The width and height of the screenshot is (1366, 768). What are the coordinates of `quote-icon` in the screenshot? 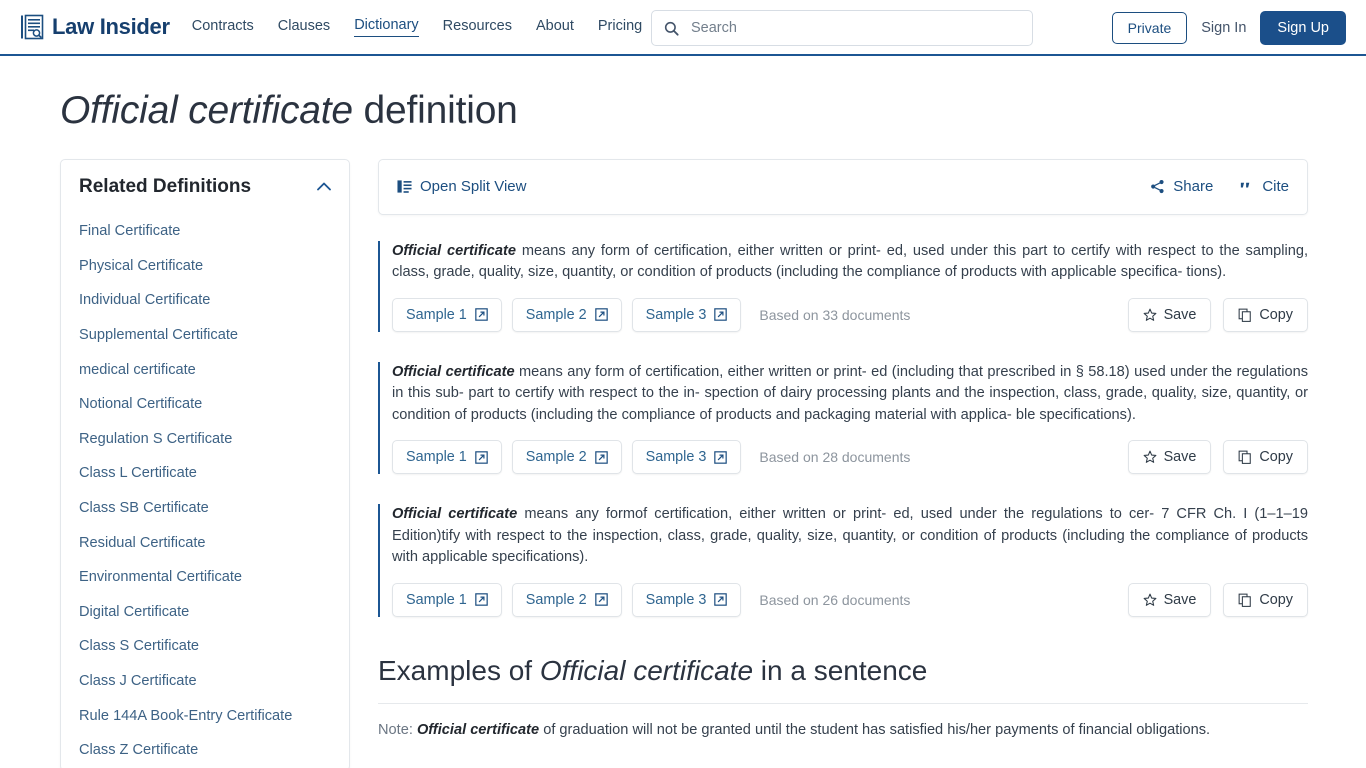 It's located at (1246, 186).